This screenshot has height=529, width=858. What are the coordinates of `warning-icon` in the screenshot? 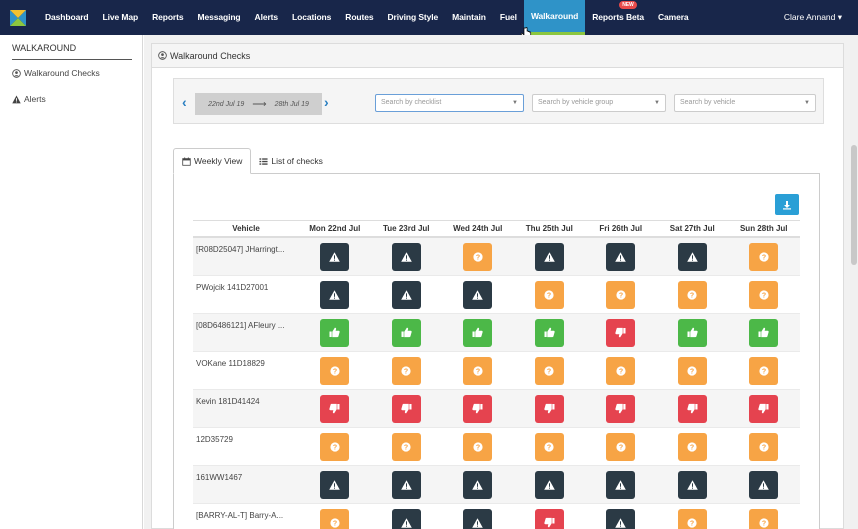 It's located at (692, 256).